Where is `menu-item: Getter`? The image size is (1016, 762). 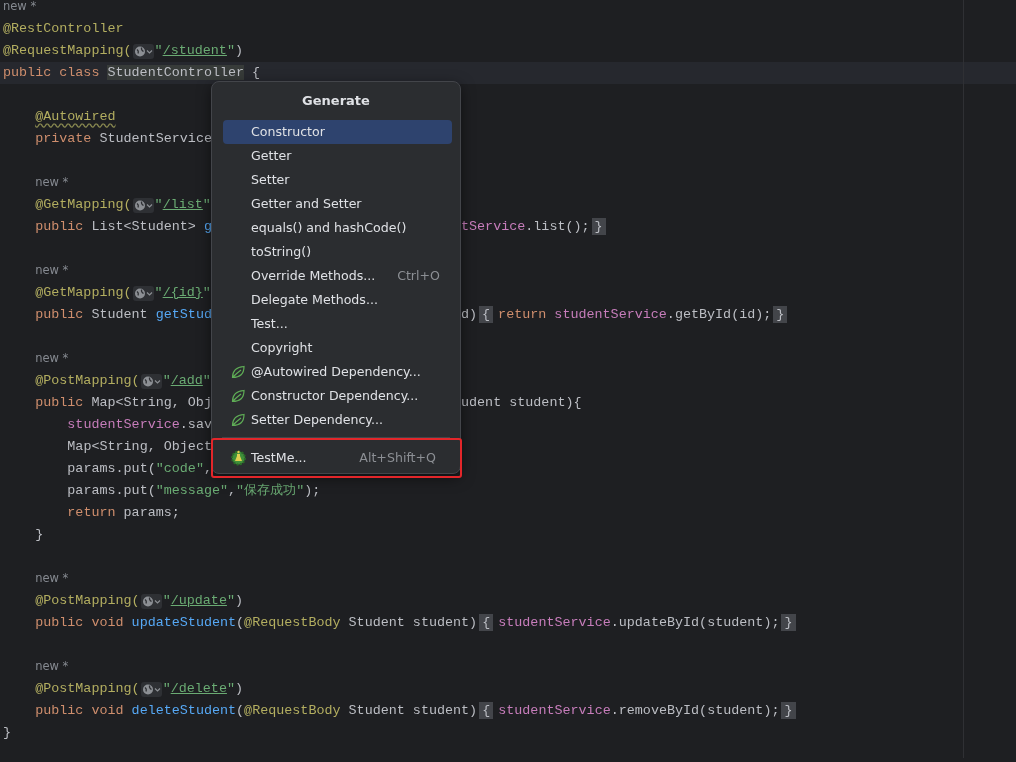 menu-item: Getter is located at coordinates (337, 156).